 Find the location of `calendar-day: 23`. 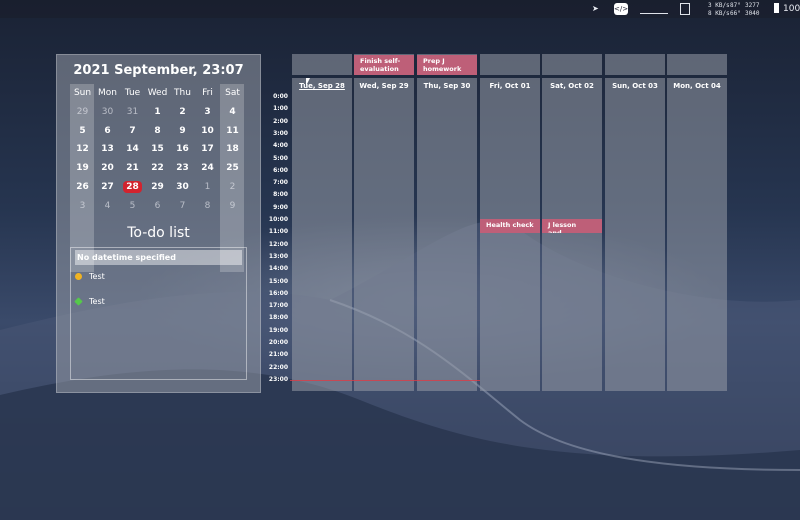

calendar-day: 23 is located at coordinates (182, 168).